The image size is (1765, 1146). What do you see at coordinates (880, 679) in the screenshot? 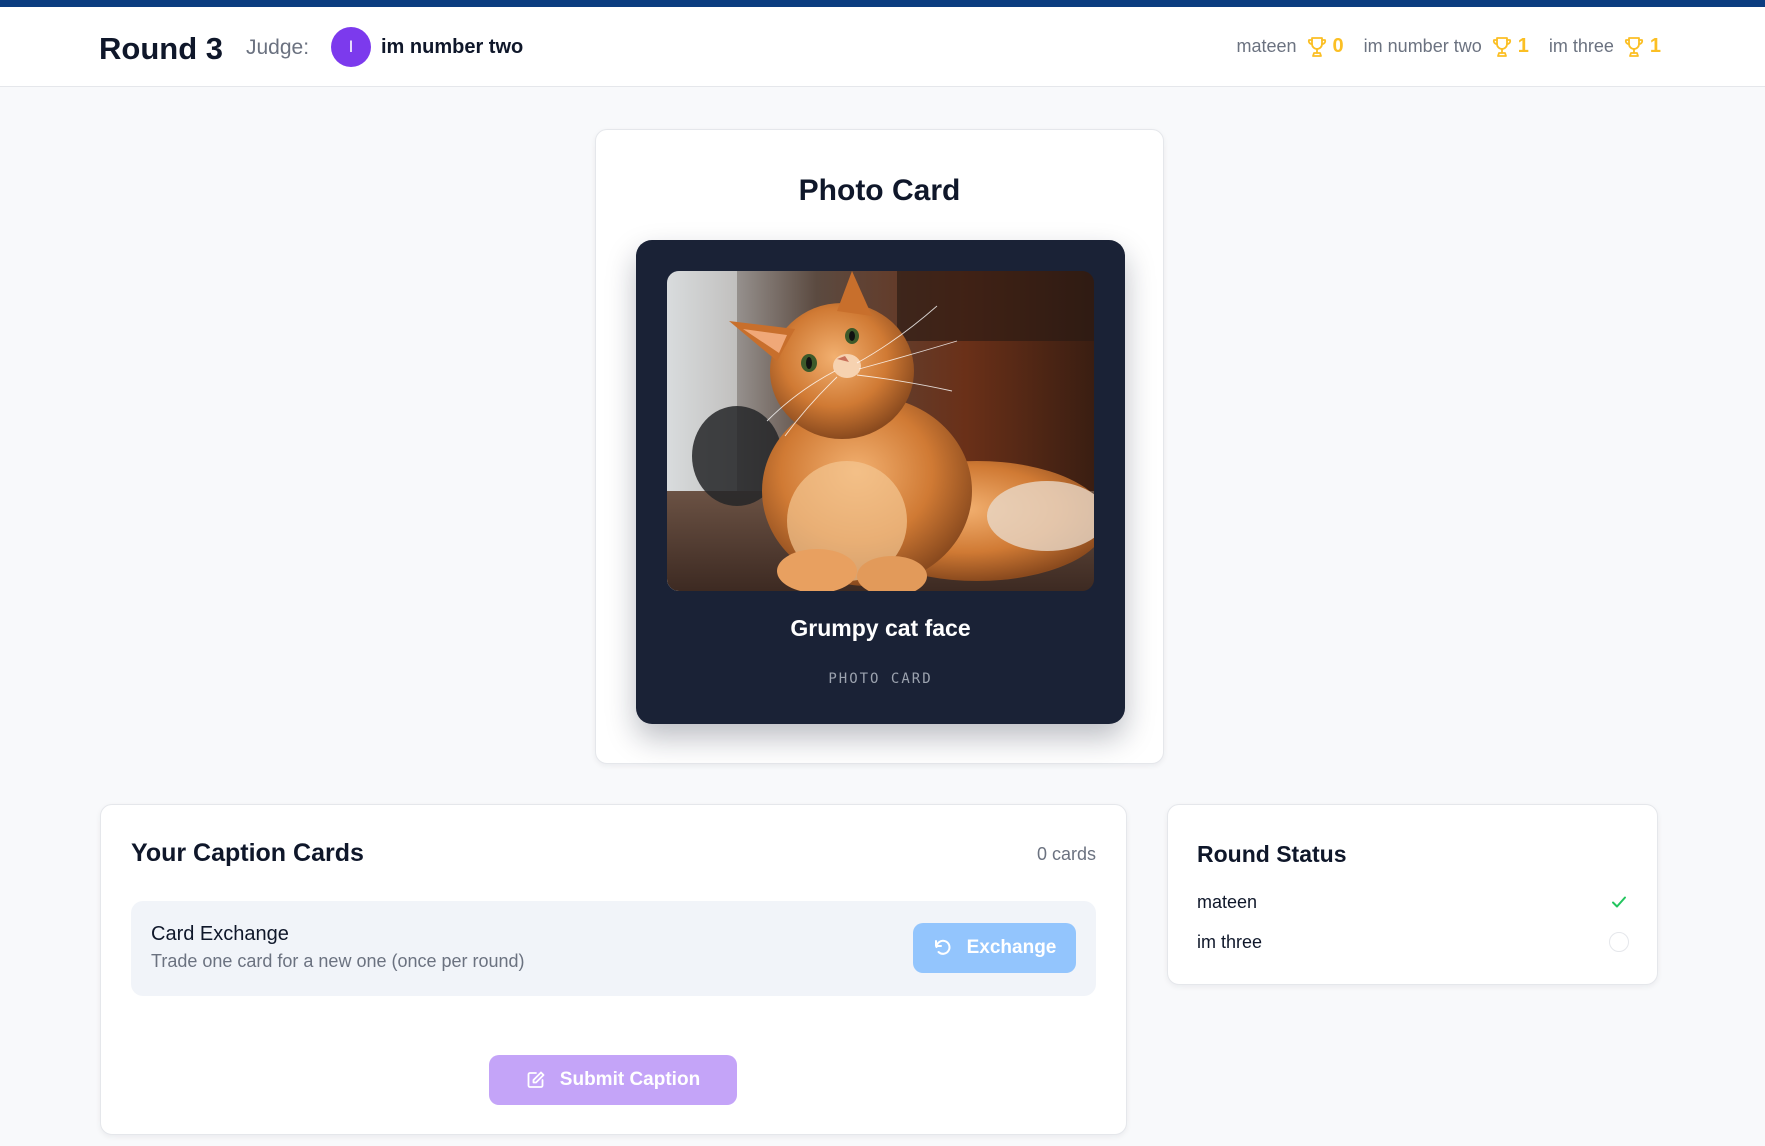
I see `photo-card-type-label: PHOTO CARD` at bounding box center [880, 679].